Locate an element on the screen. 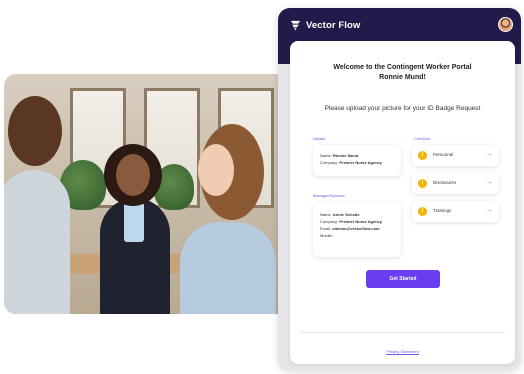 The width and height of the screenshot is (524, 374). manager-email: Email: vtdemo@vectorflow.com is located at coordinates (350, 228).